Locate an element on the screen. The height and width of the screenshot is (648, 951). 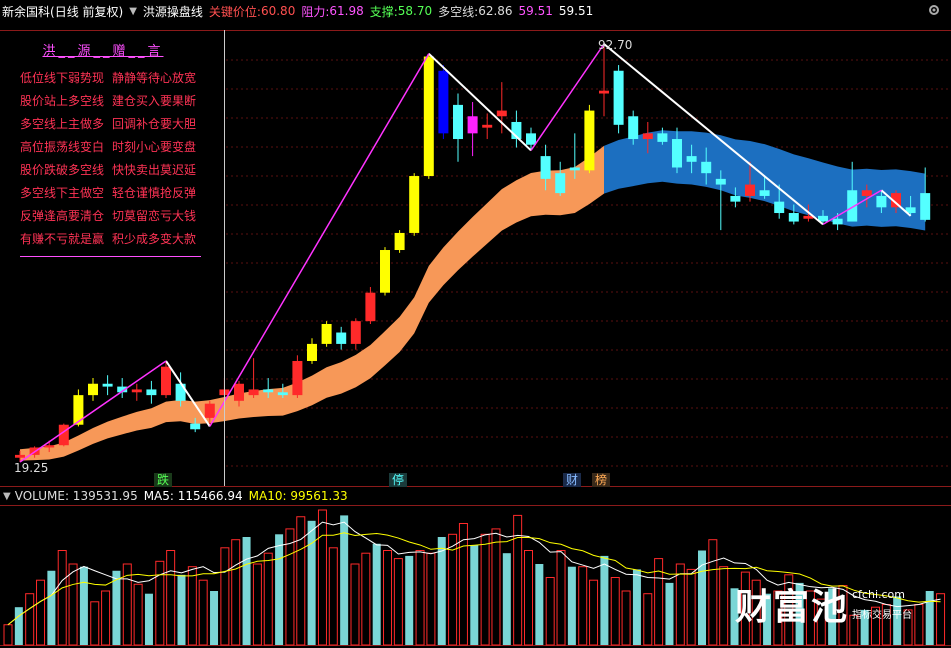
watermark-site: cfchi.com is located at coordinates (878, 594).